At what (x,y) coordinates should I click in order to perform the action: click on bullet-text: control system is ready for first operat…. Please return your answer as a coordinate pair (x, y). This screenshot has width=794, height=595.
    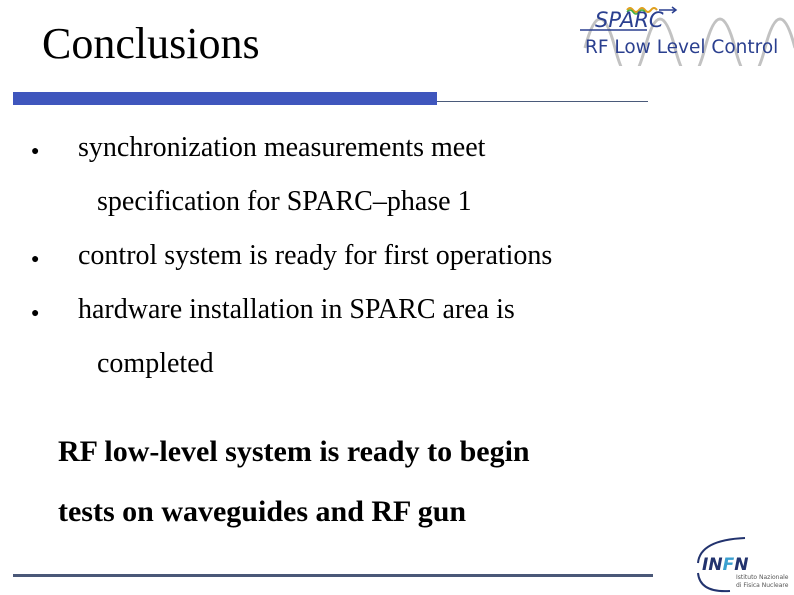
    Looking at the image, I should click on (315, 255).